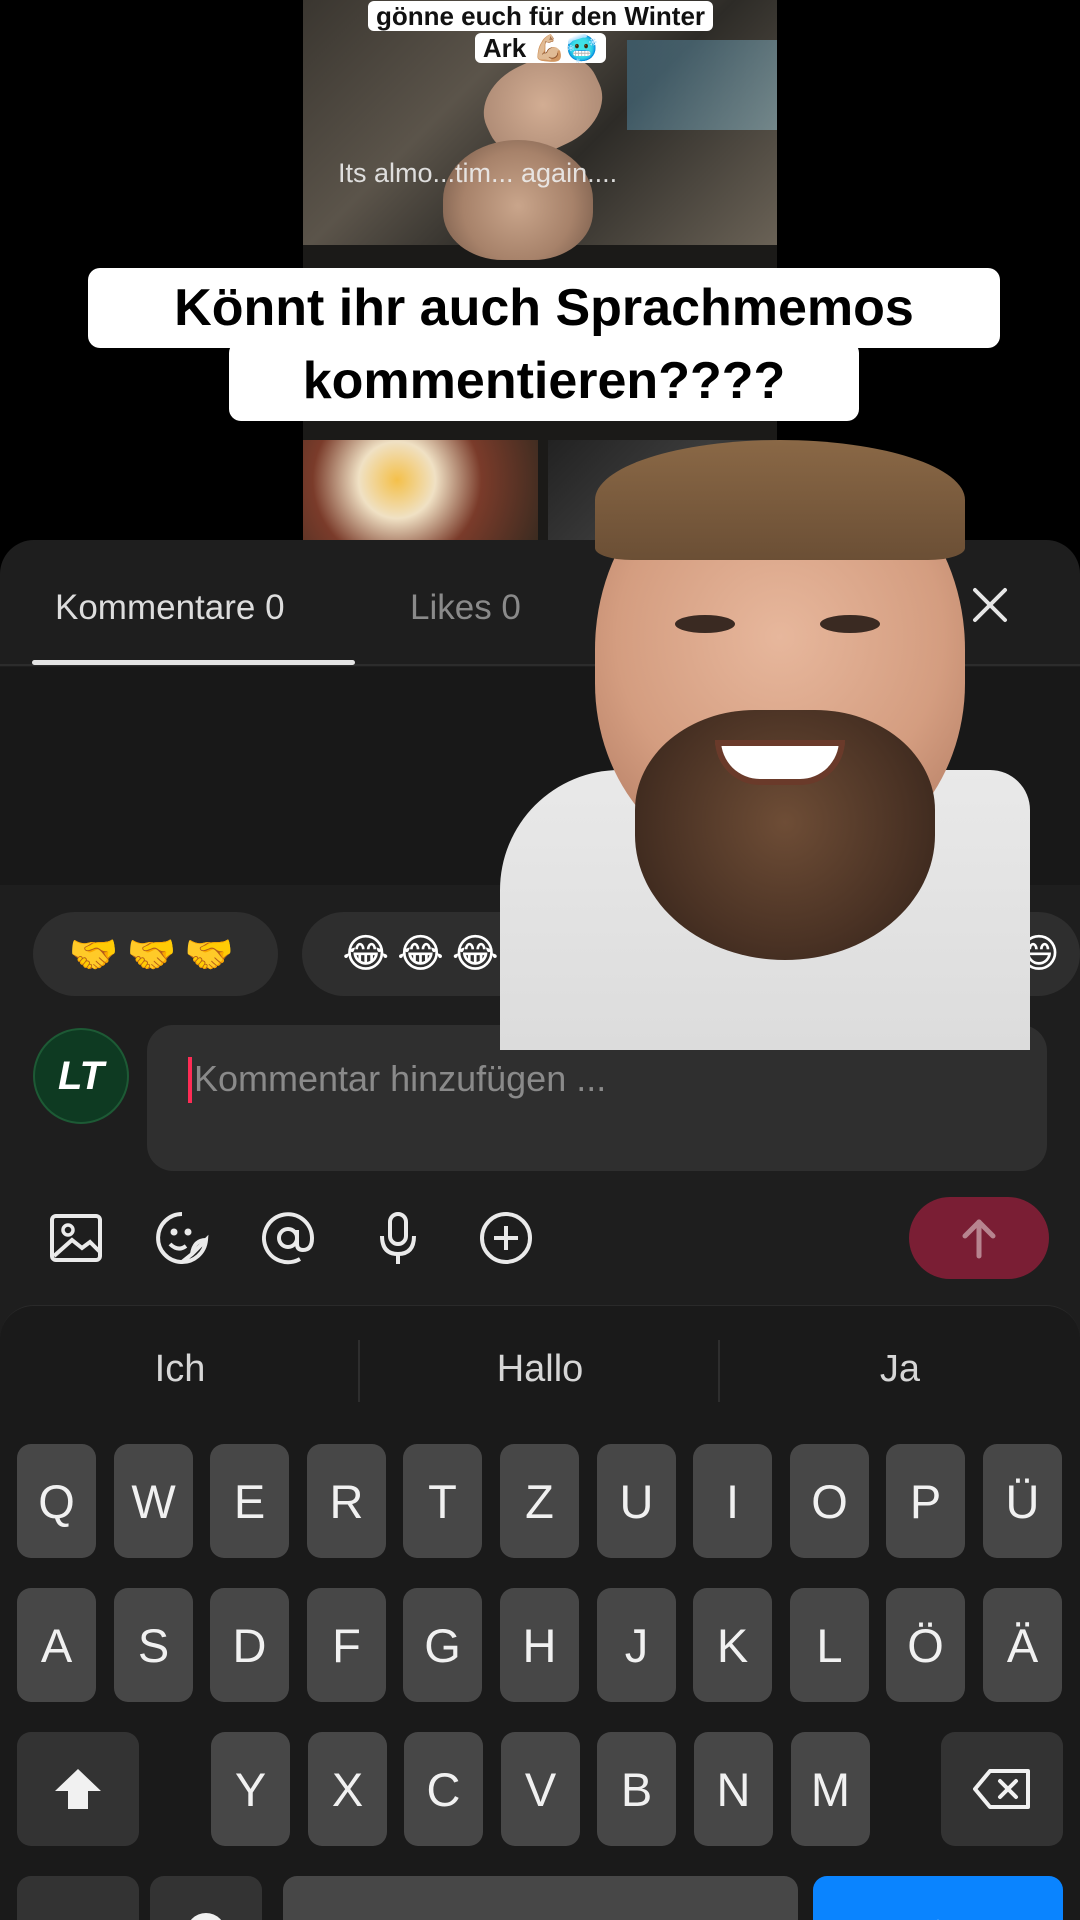  What do you see at coordinates (733, 1789) in the screenshot?
I see `key-n: N` at bounding box center [733, 1789].